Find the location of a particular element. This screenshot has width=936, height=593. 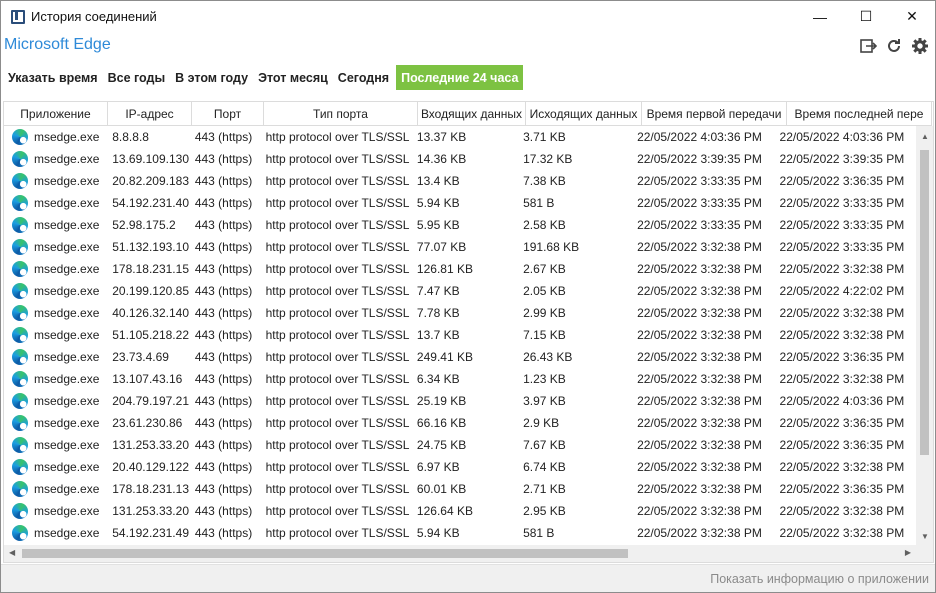

filter-today: Сегодня is located at coordinates (363, 77).